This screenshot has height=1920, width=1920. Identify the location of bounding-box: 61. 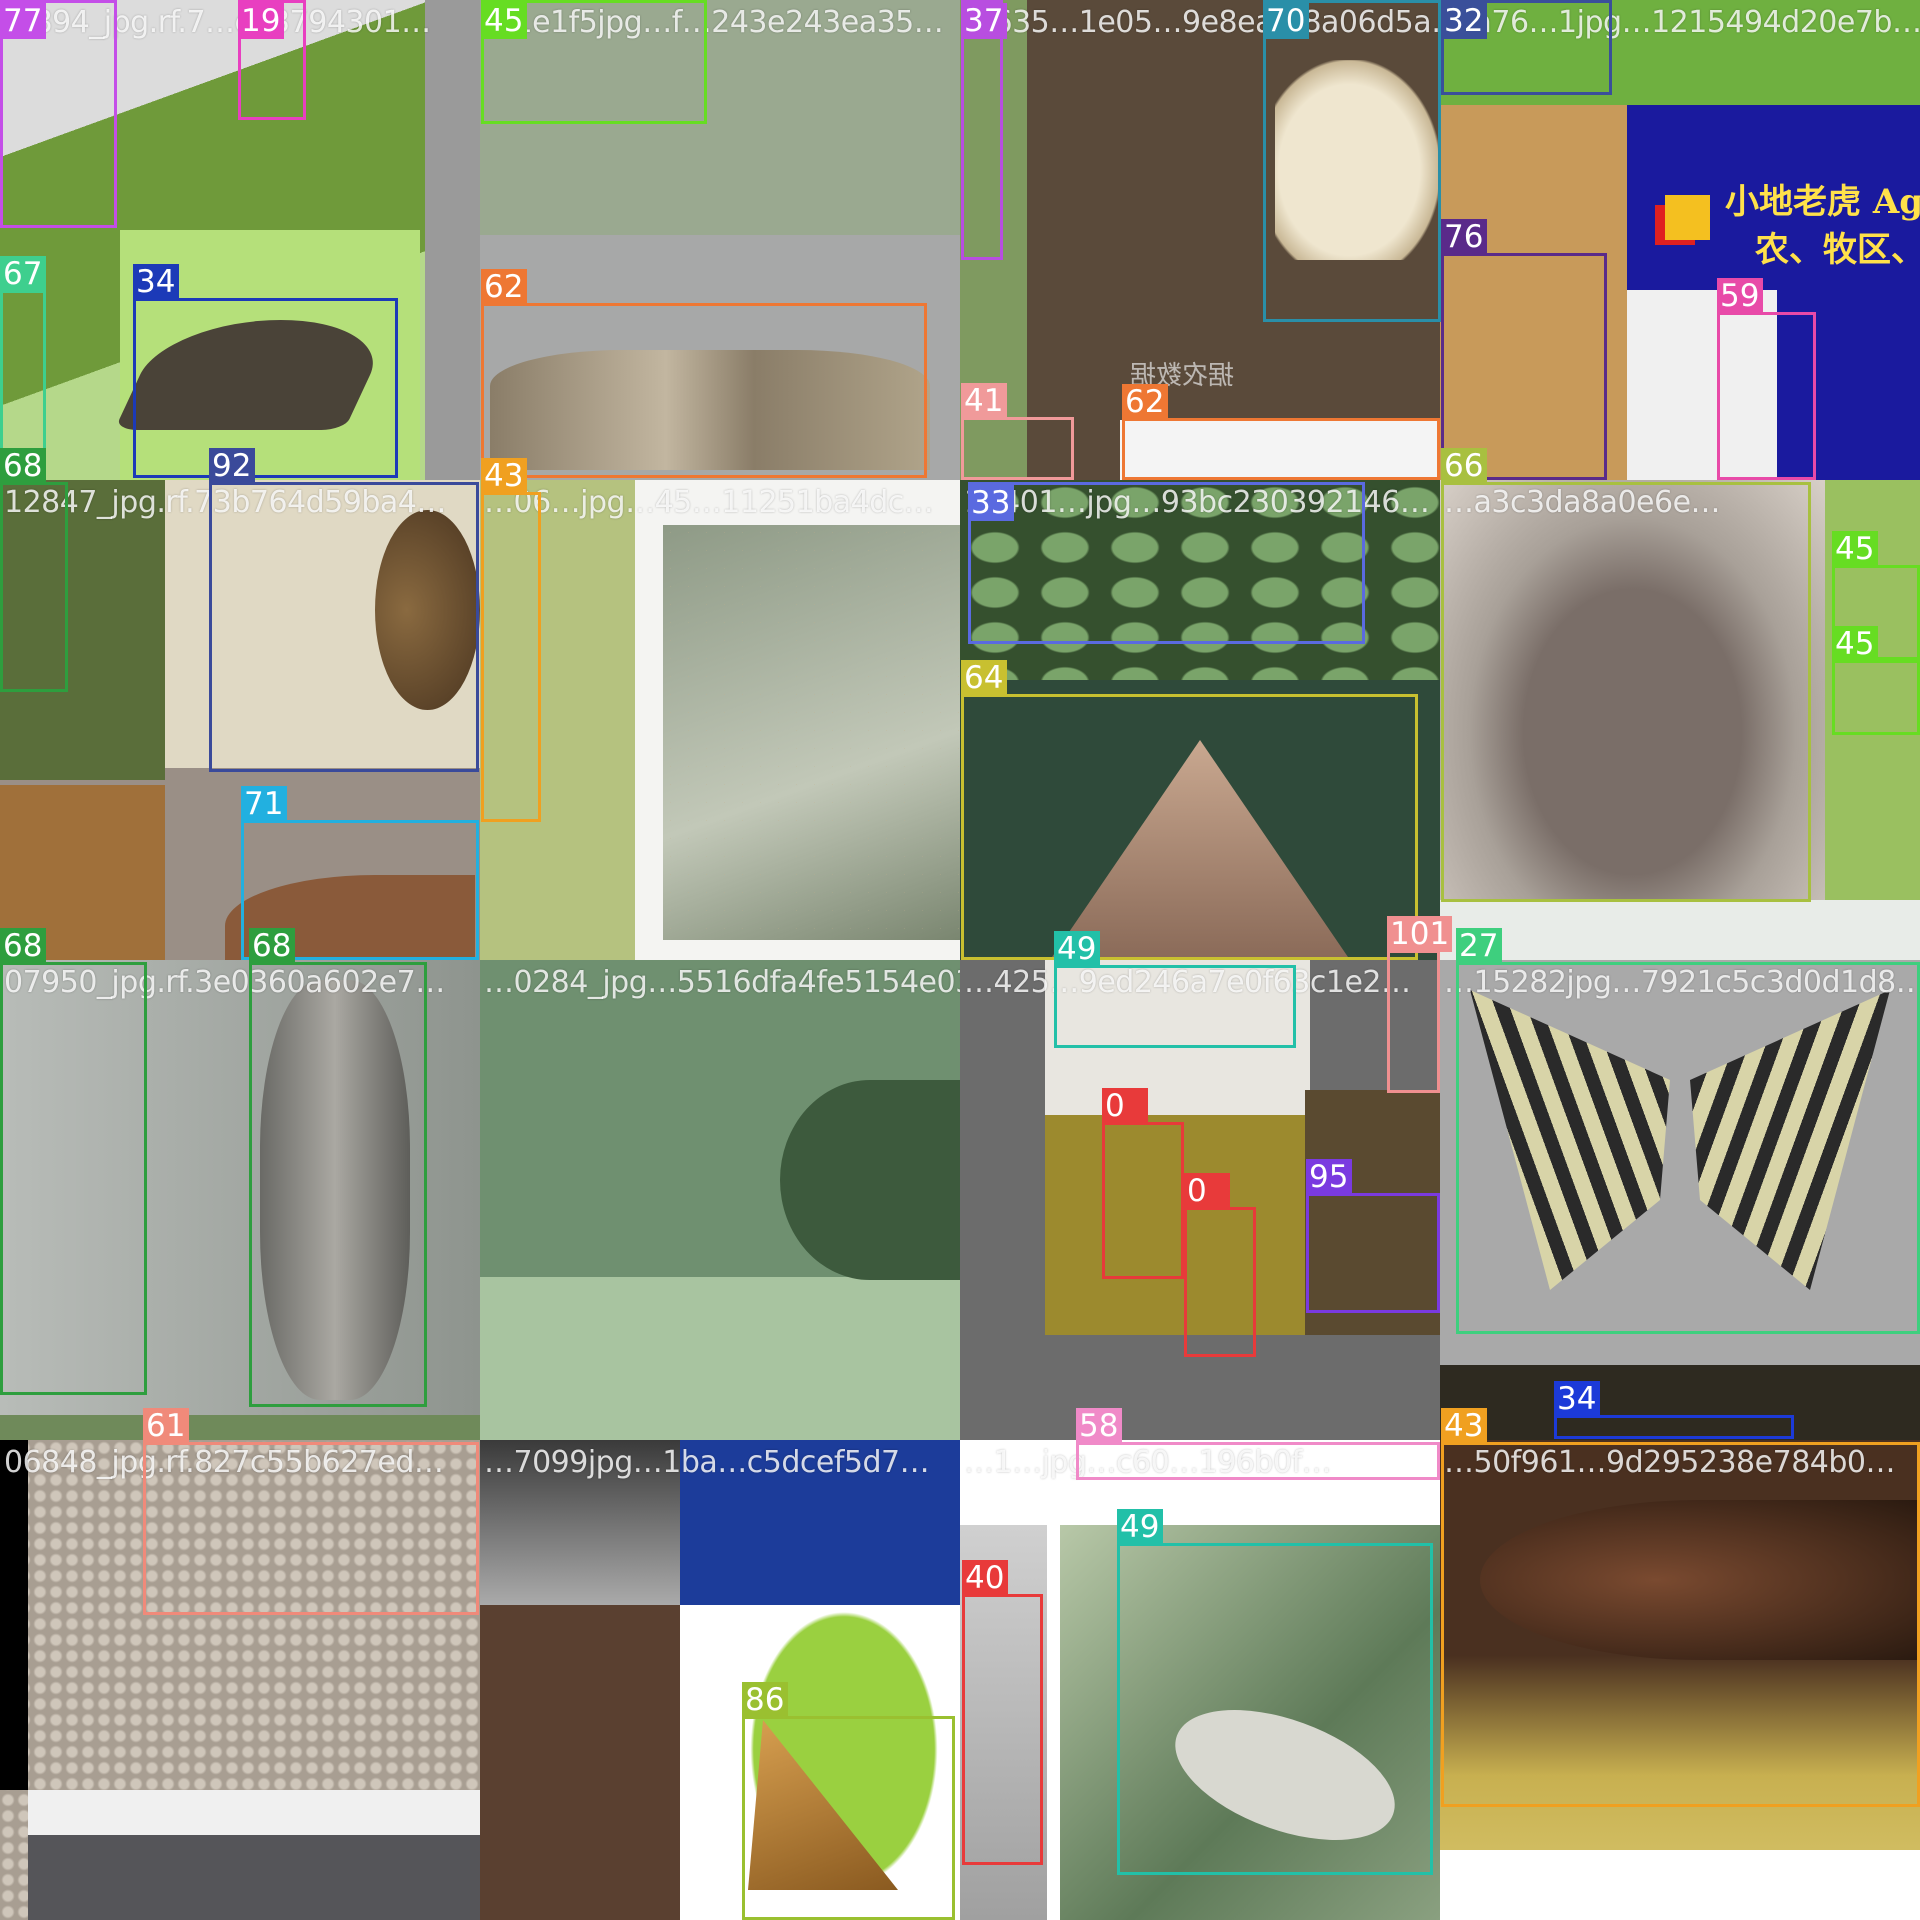
(311, 1511).